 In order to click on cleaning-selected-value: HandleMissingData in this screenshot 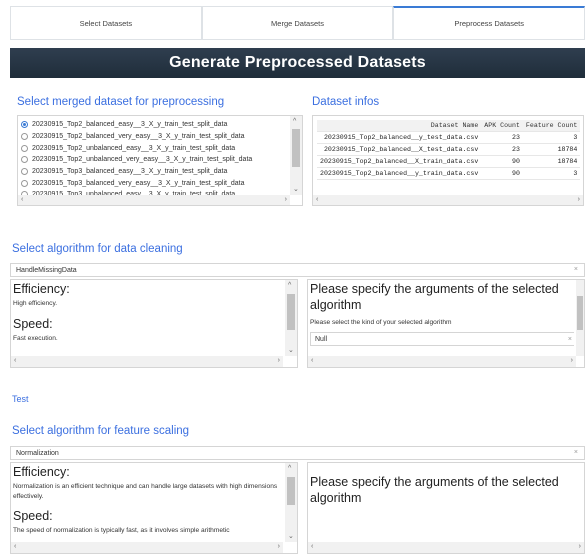, I will do `click(46, 270)`.